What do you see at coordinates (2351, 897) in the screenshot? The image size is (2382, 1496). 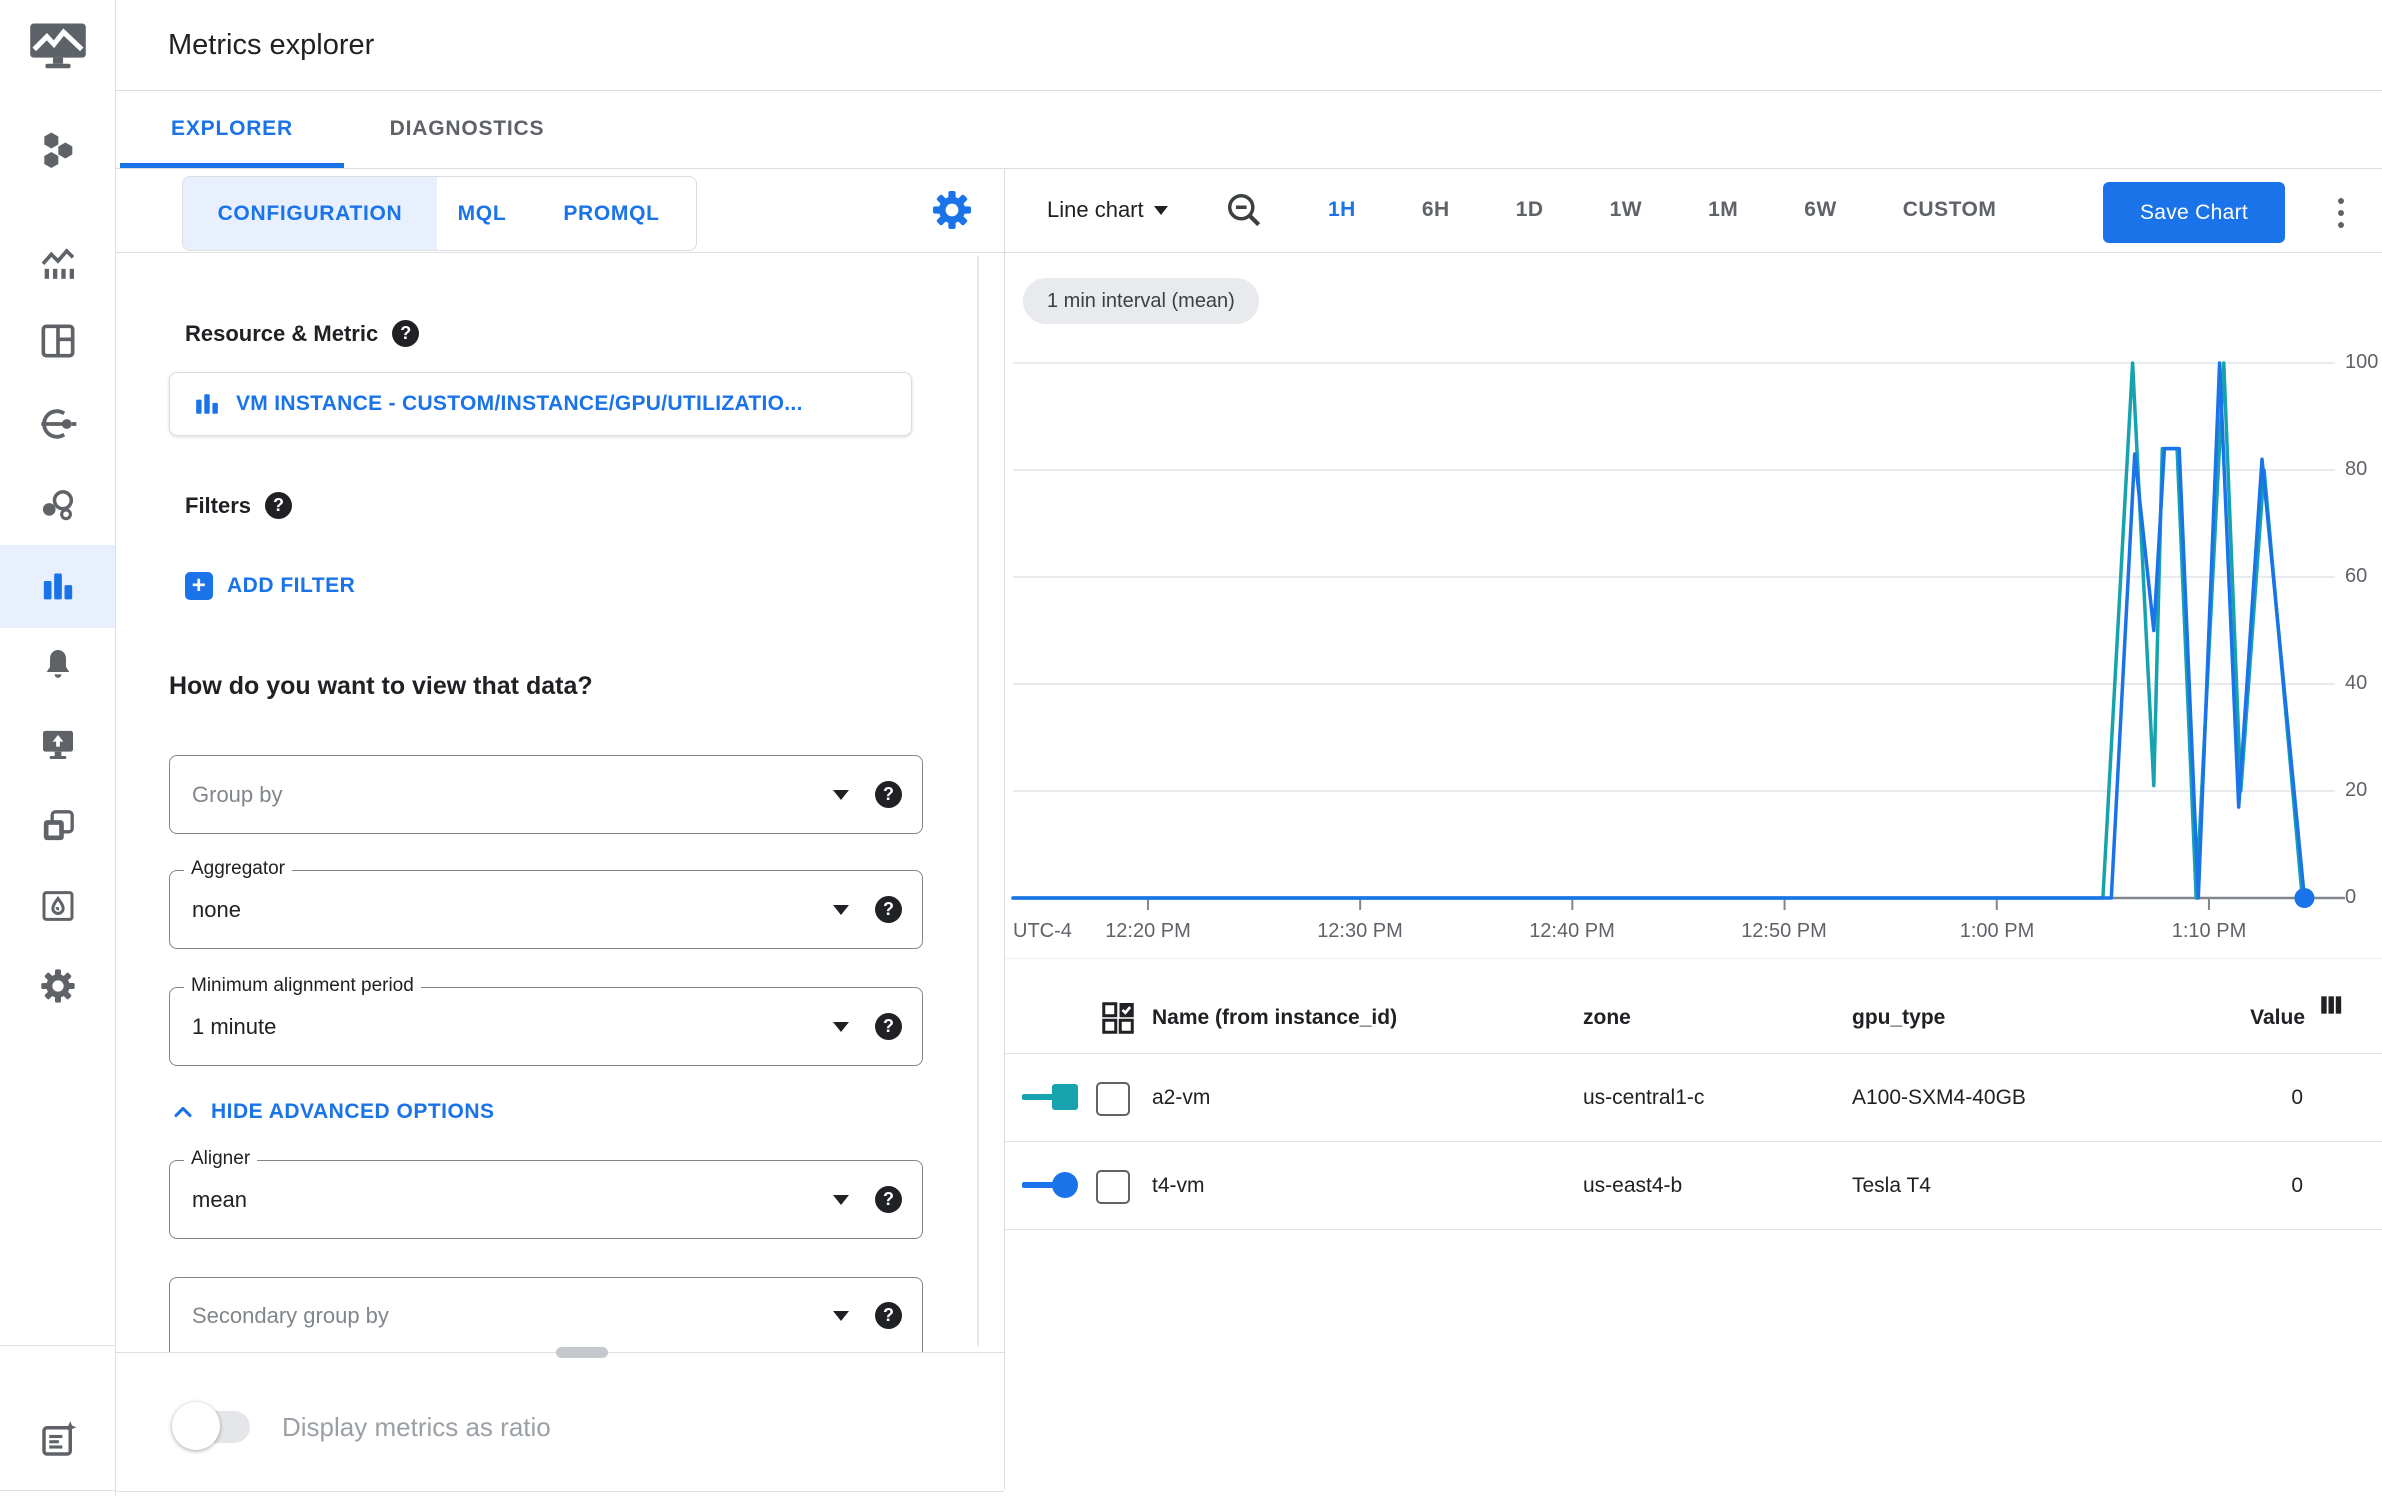 I see `y-axis-label: 0` at bounding box center [2351, 897].